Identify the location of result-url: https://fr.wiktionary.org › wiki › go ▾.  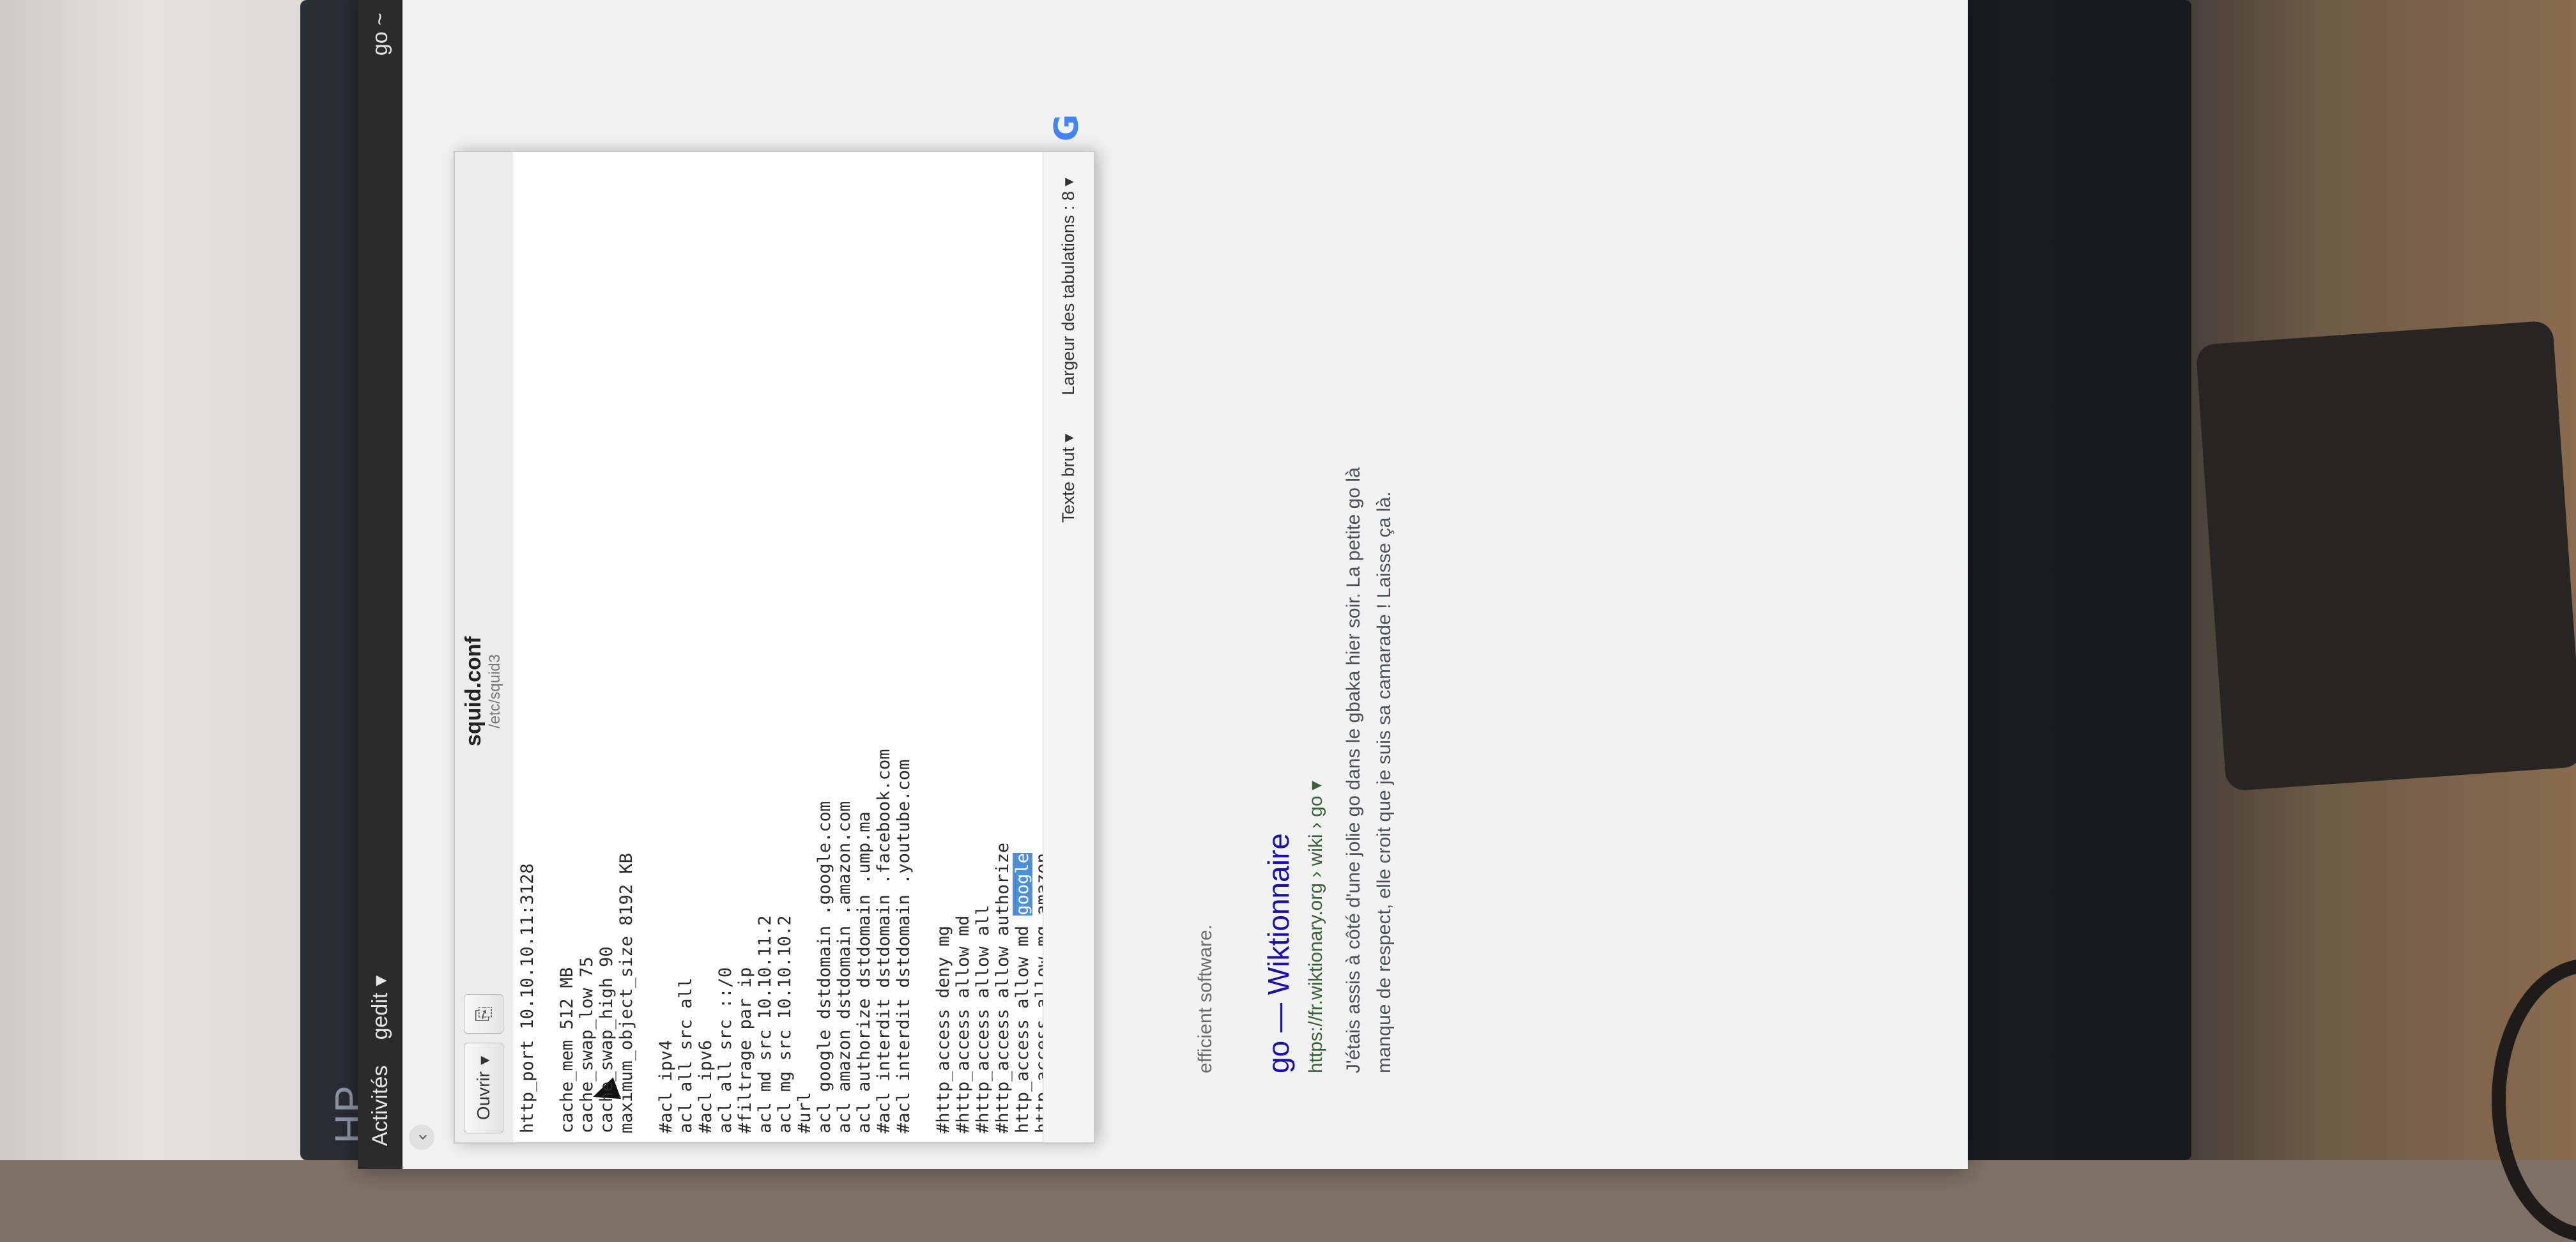
(1316, 546).